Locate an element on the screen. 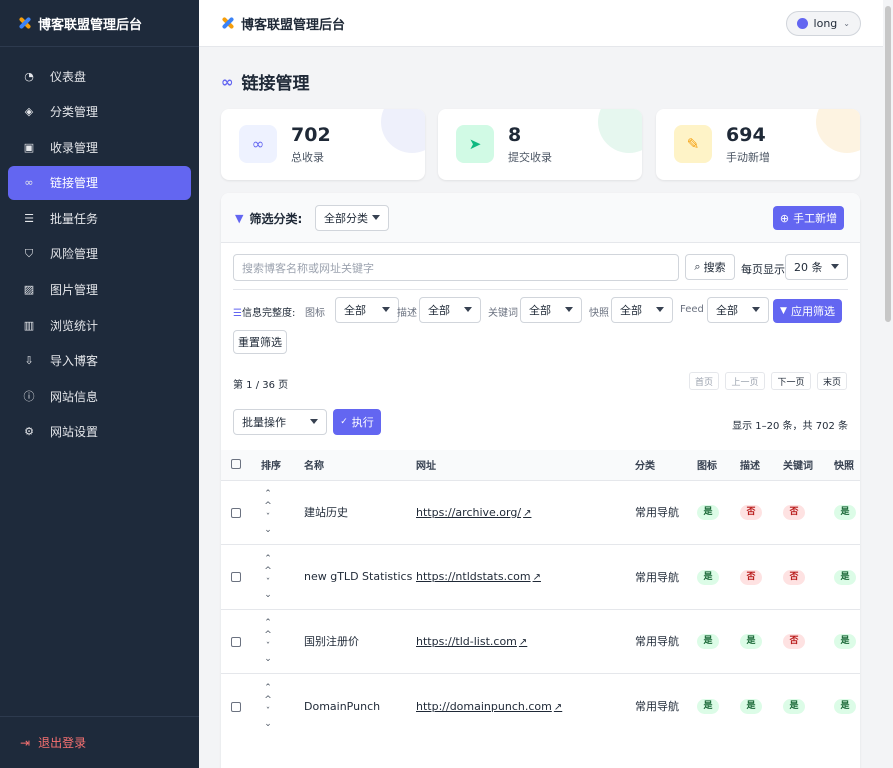 The image size is (893, 768). stat-card: ✎ 694 手动新增 is located at coordinates (758, 144).